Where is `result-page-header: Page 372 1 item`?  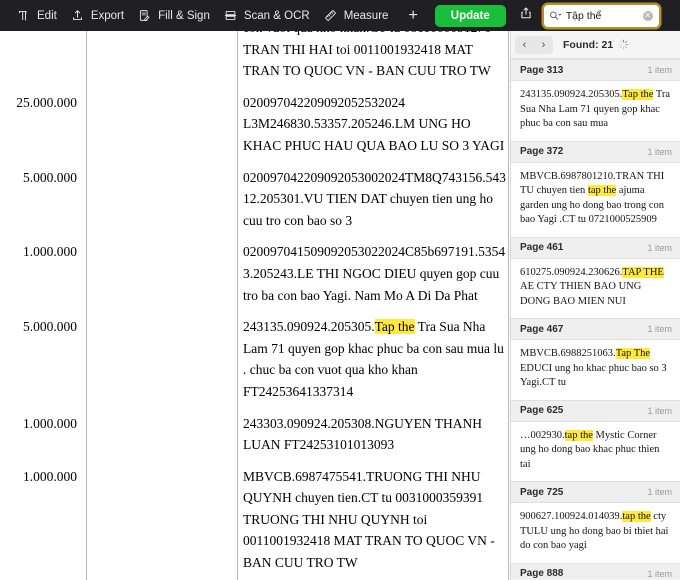
result-page-header: Page 372 1 item is located at coordinates (595, 151).